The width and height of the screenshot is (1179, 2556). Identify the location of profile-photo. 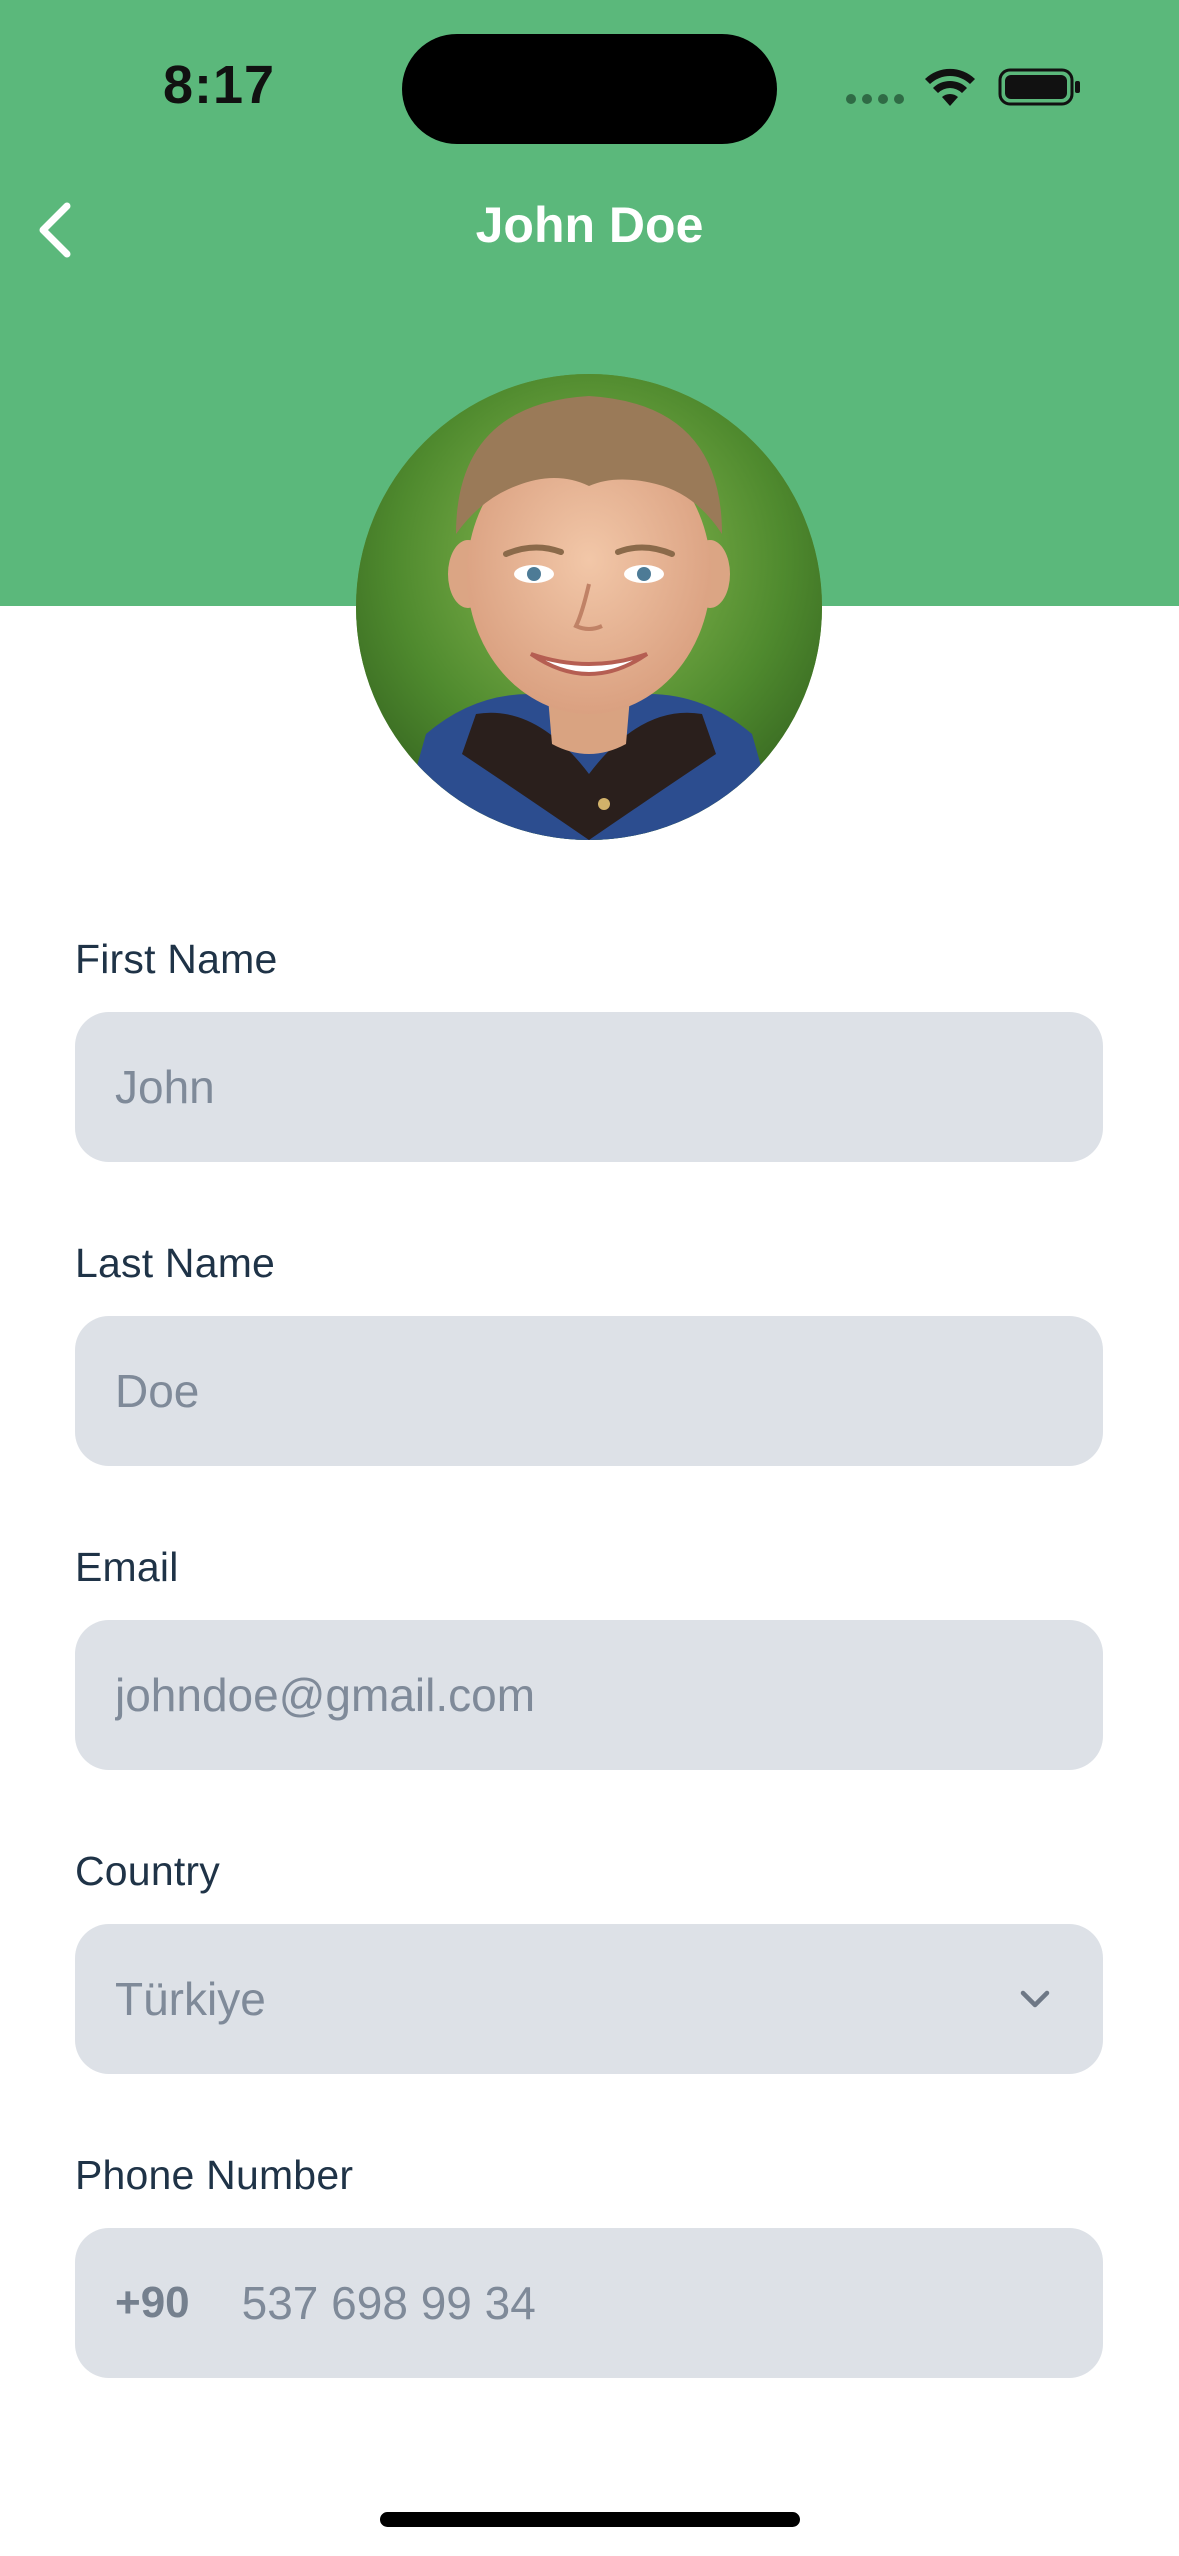
(589, 607).